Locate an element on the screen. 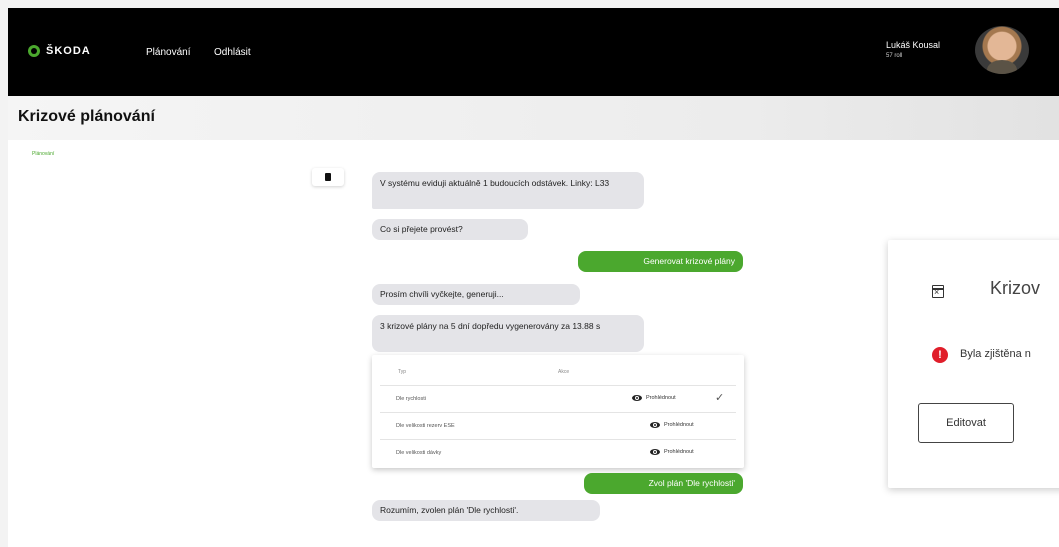 Image resolution: width=1059 pixels, height=547 pixels. logo-text: ŠKODA is located at coordinates (68, 51).